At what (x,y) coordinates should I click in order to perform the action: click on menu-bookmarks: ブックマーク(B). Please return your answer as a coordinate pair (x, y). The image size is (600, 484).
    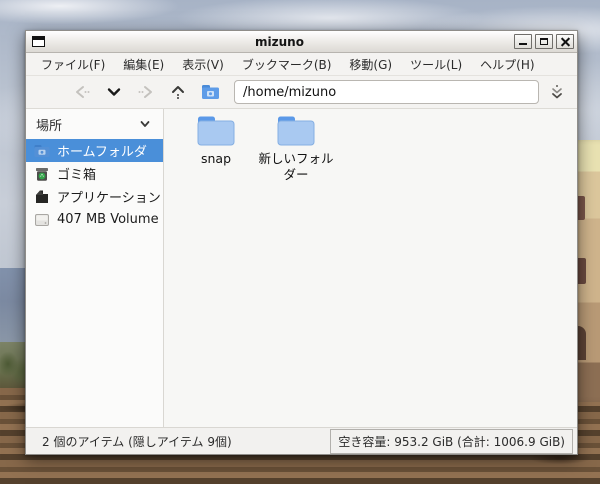
    Looking at the image, I should click on (287, 64).